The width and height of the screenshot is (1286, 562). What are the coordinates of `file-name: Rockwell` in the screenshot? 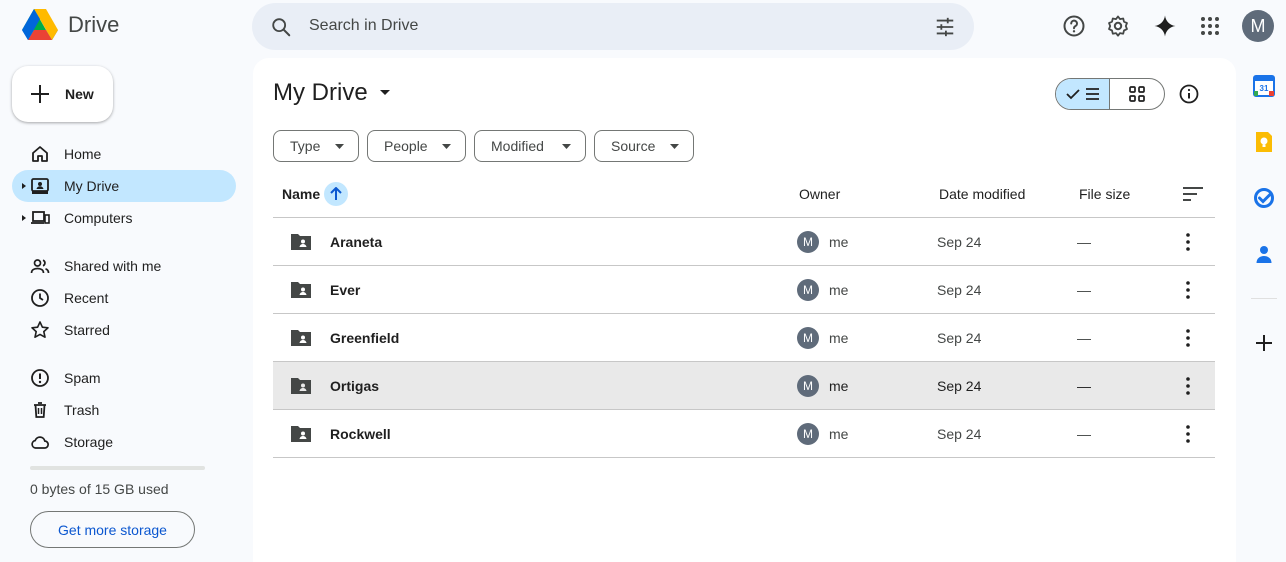 It's located at (360, 434).